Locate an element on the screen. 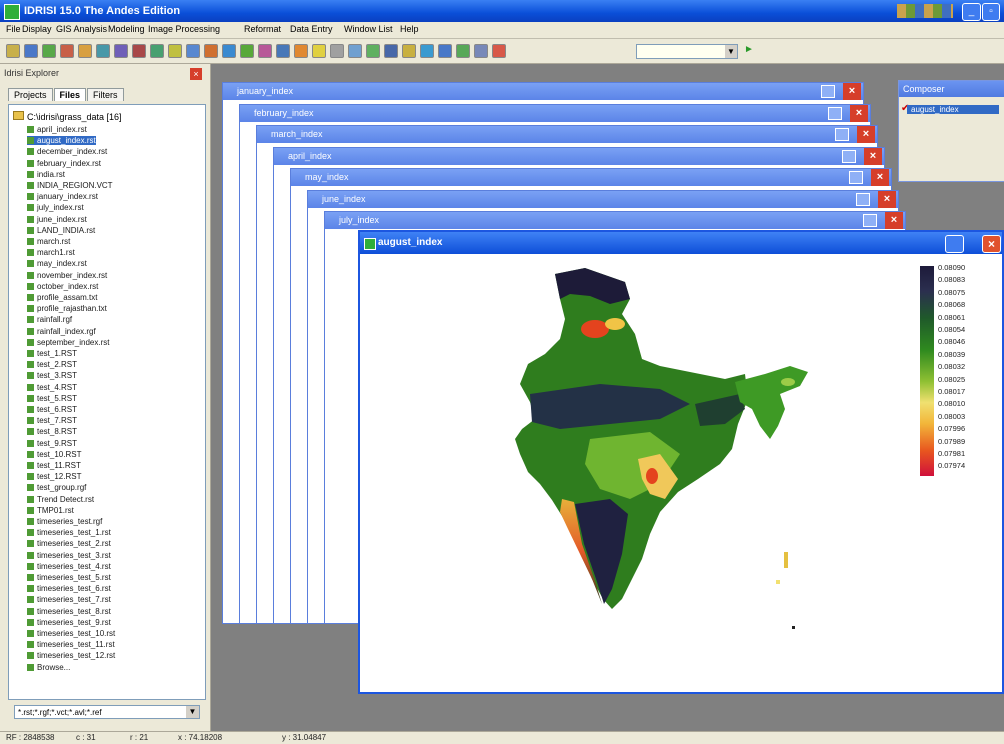 This screenshot has height=744, width=1004. layer-icon is located at coordinates (67, 51).